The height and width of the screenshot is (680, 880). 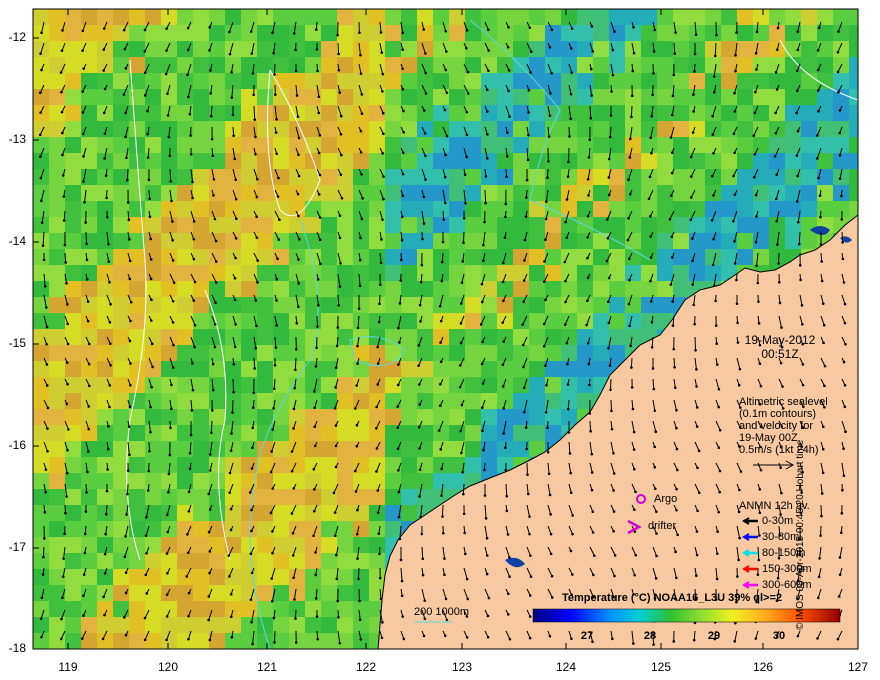 I want to click on altimetry-line: and velocity for, so click(x=776, y=426).